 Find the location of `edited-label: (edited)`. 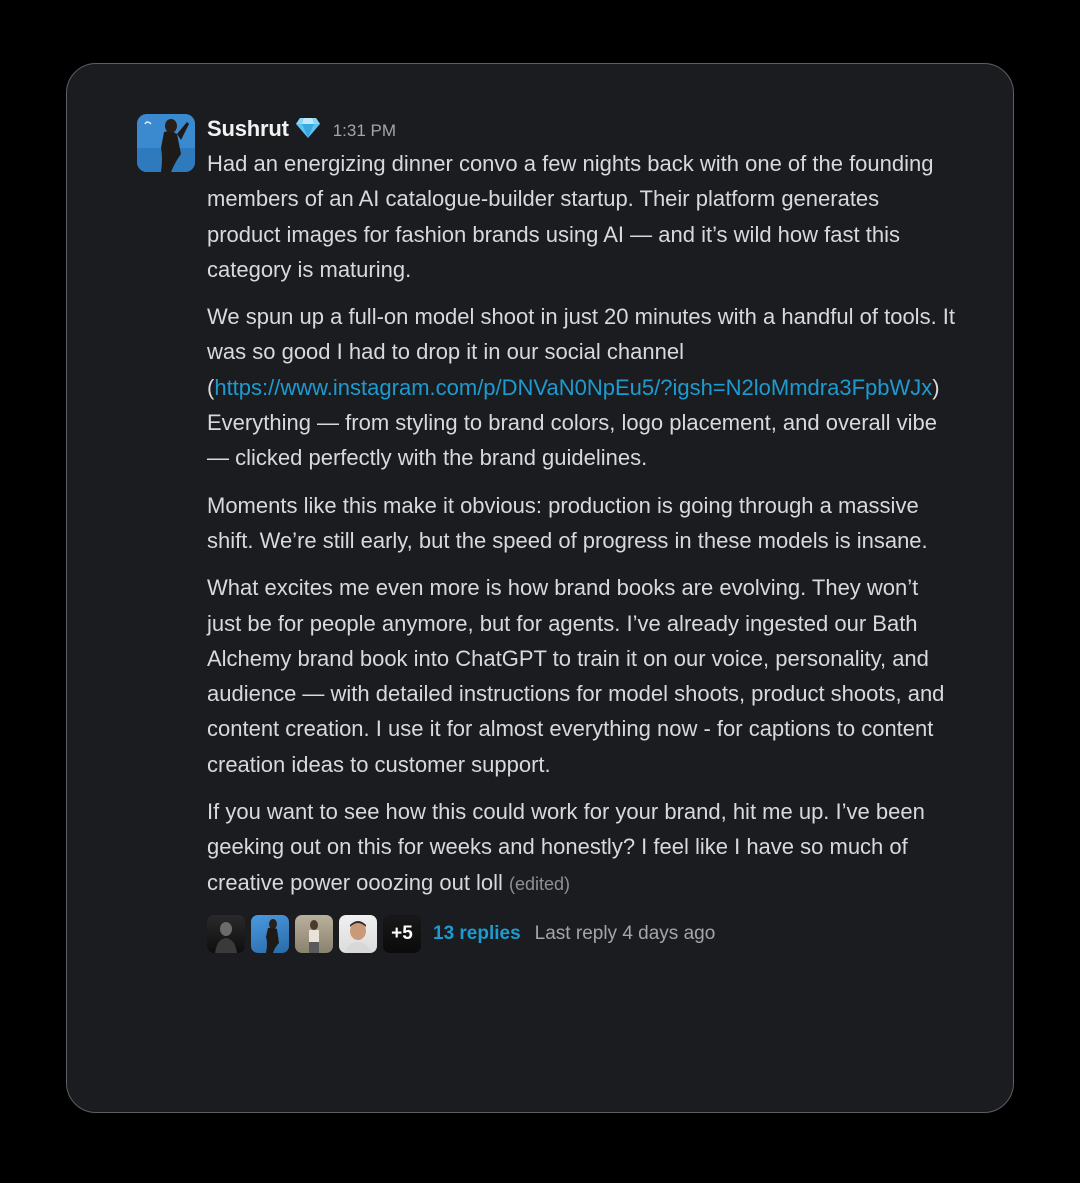

edited-label: (edited) is located at coordinates (539, 883).